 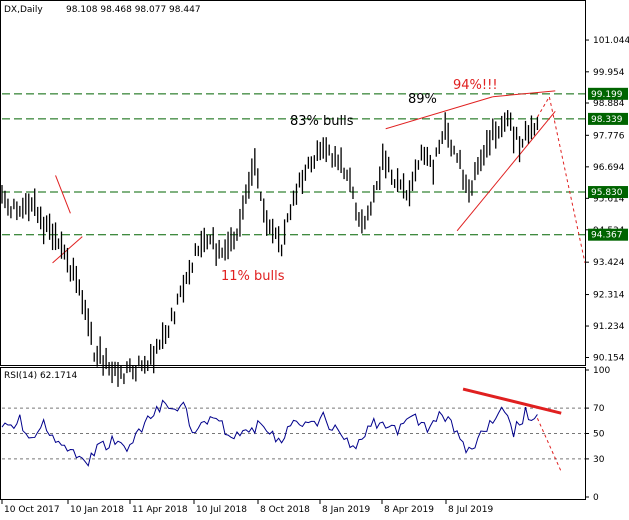 I want to click on time-tick-label: 8 Oct 2018, so click(x=285, y=510).